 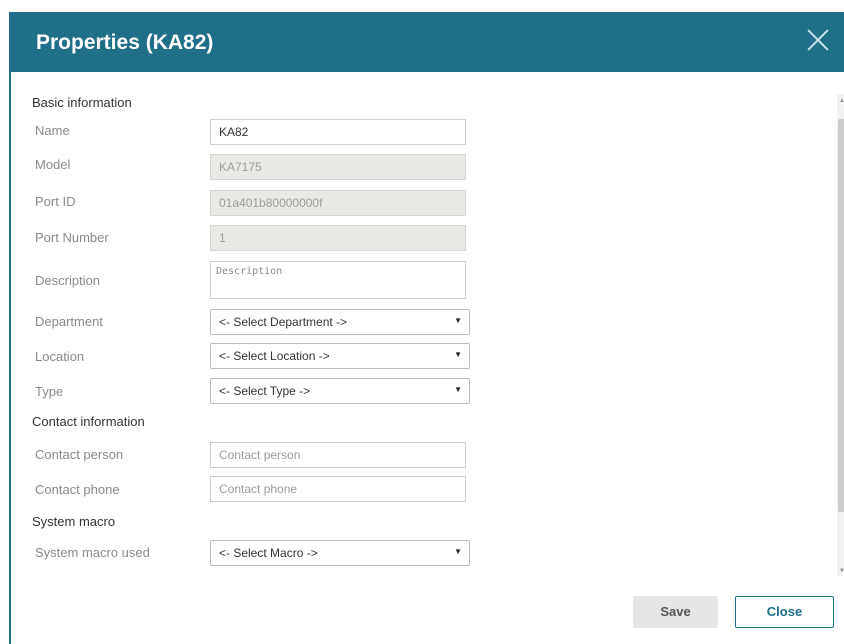 What do you see at coordinates (340, 553) in the screenshot?
I see `system-macro-select: <- Select Macro -> ▼` at bounding box center [340, 553].